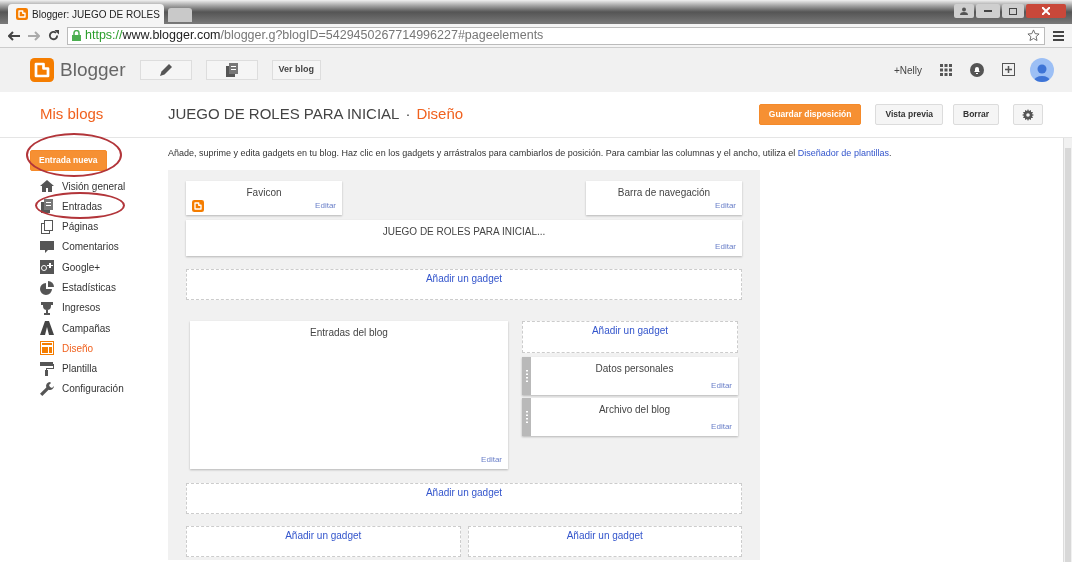 The image size is (1072, 562). What do you see at coordinates (843, 153) in the screenshot?
I see `template-designer-link: Diseñador de plantillas` at bounding box center [843, 153].